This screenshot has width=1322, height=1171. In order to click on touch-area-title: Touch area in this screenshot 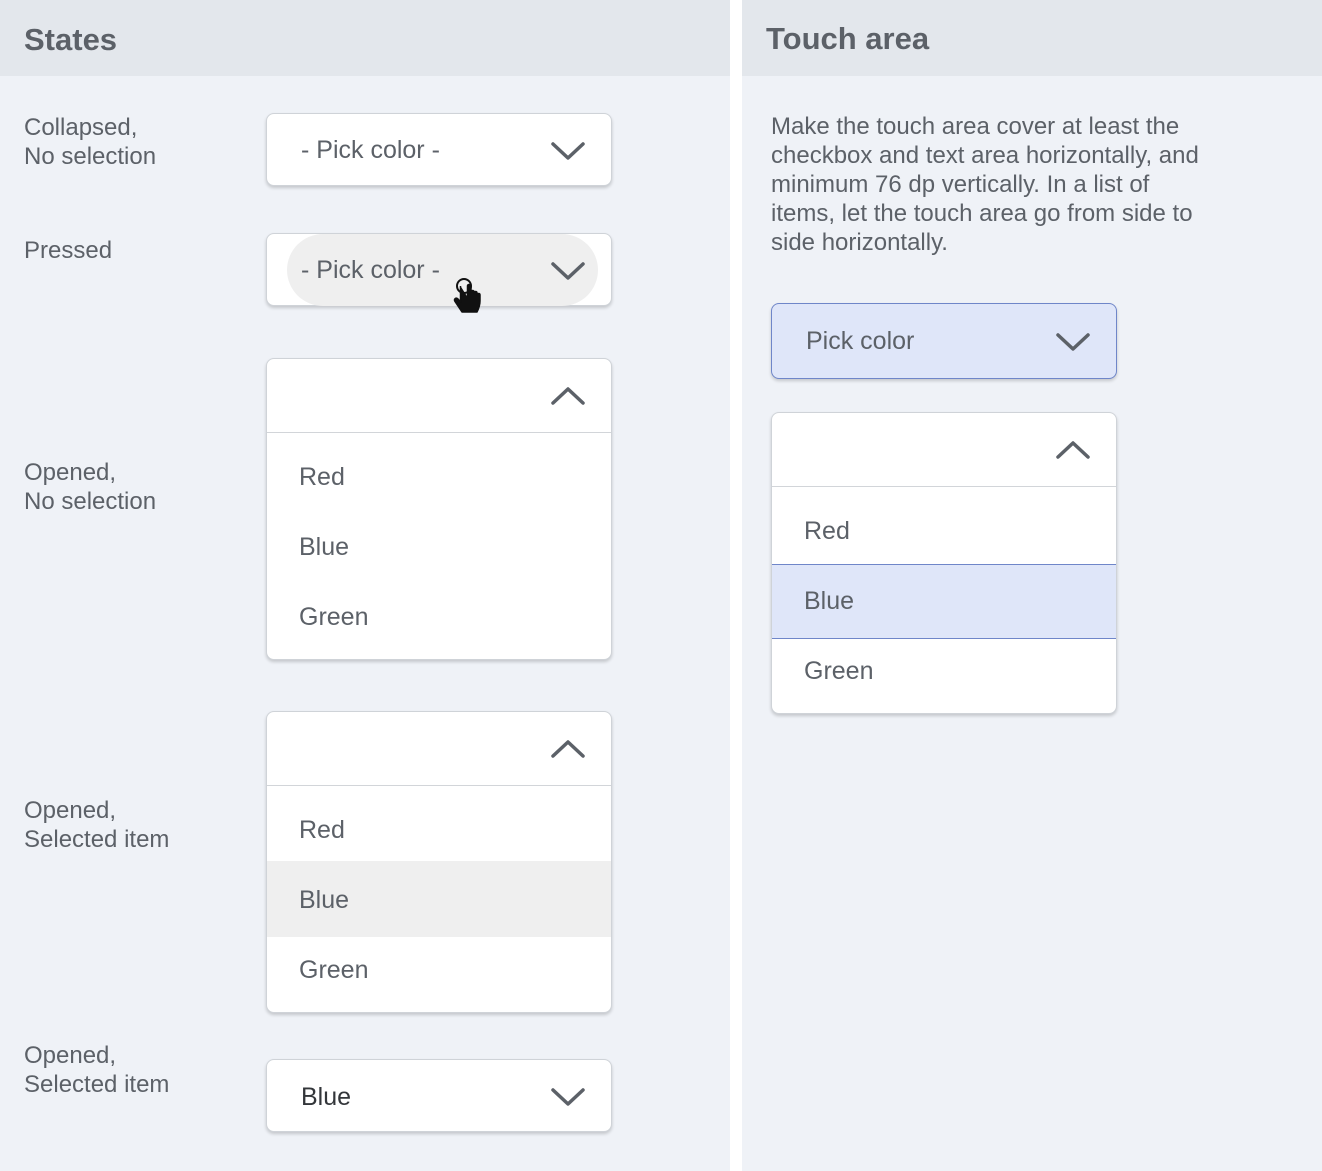, I will do `click(848, 38)`.